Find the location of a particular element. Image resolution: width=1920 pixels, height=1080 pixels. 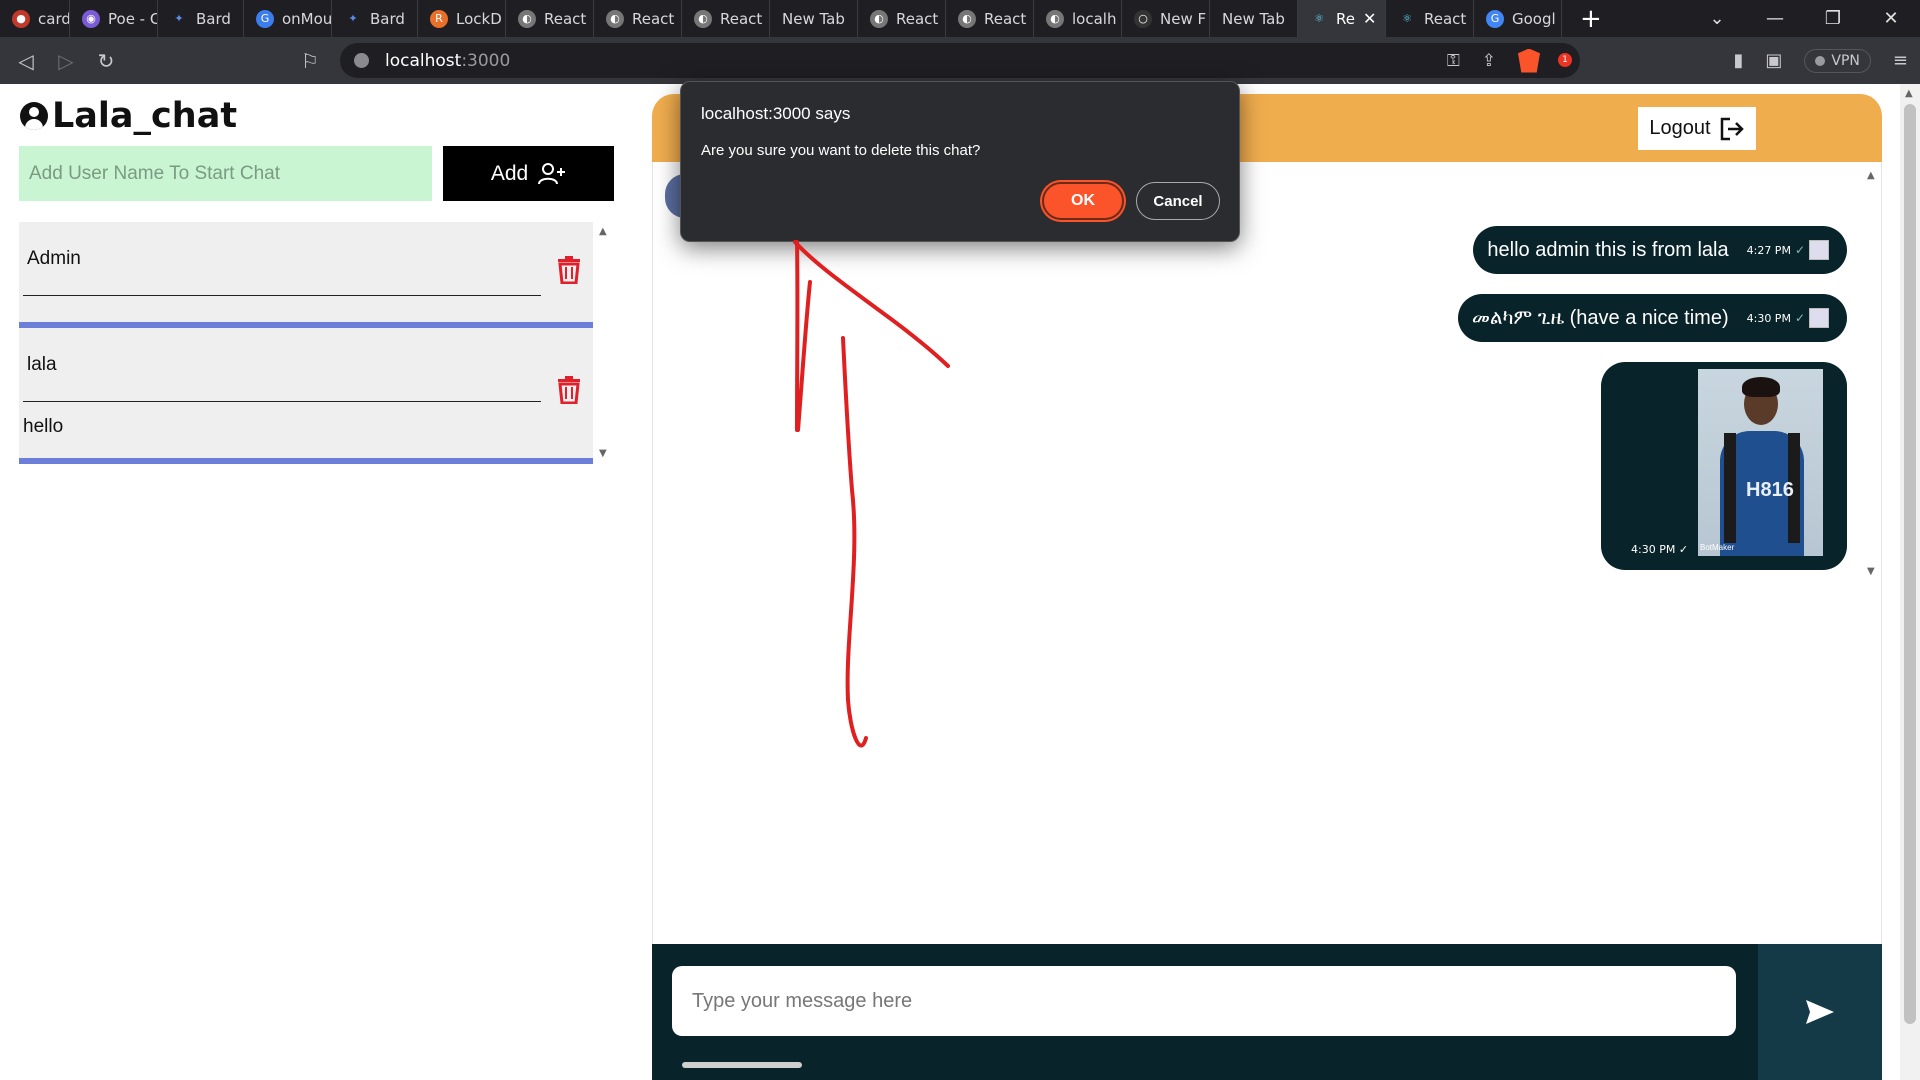

key-icon: ⚿ is located at coordinates (1453, 61).